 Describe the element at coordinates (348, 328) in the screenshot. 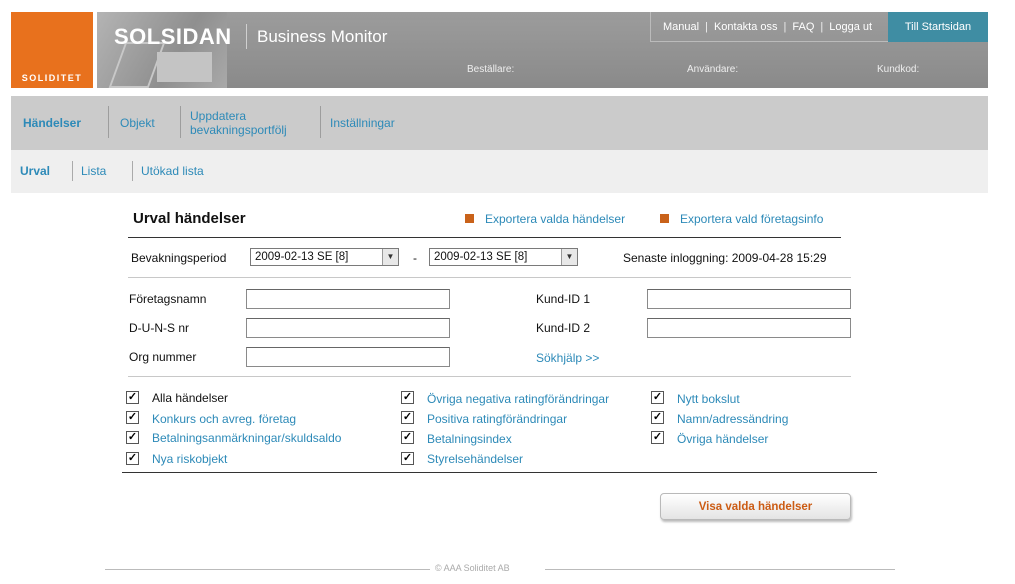

I see `duns-input` at that location.